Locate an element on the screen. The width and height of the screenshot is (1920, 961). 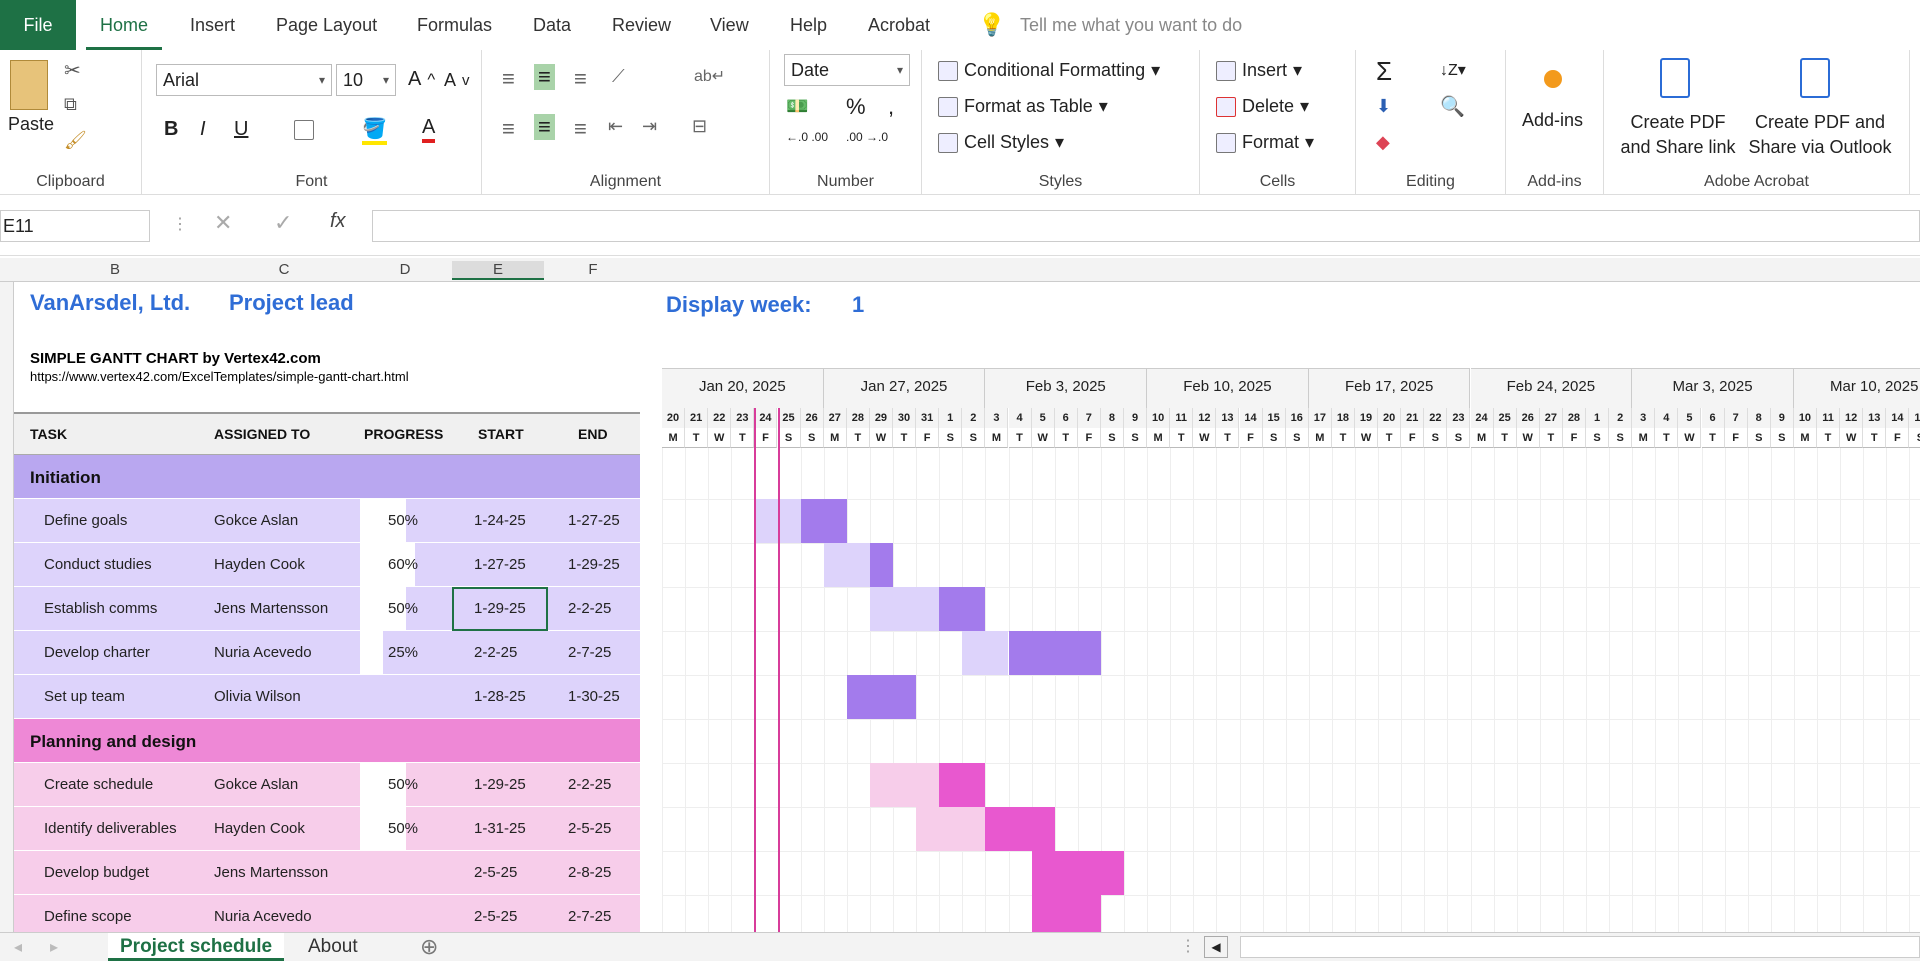
column-header-c: C is located at coordinates (284, 269).